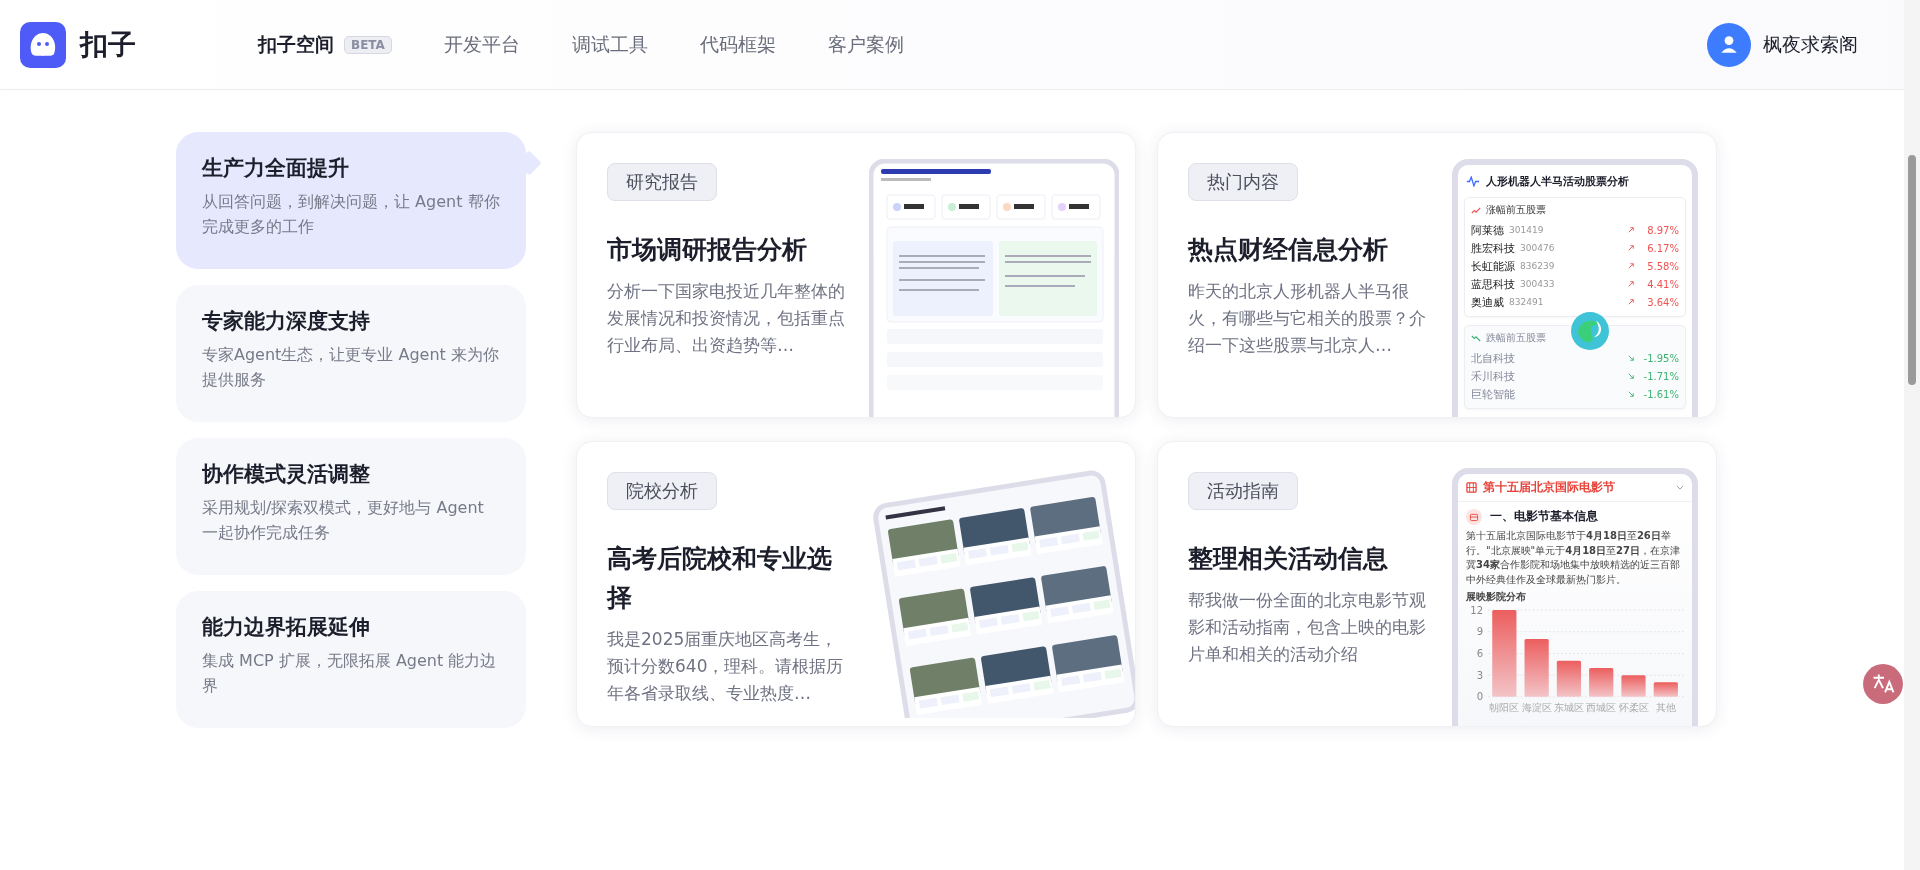 This screenshot has width=1920, height=870. I want to click on stock-change: -1.95%, so click(1660, 358).